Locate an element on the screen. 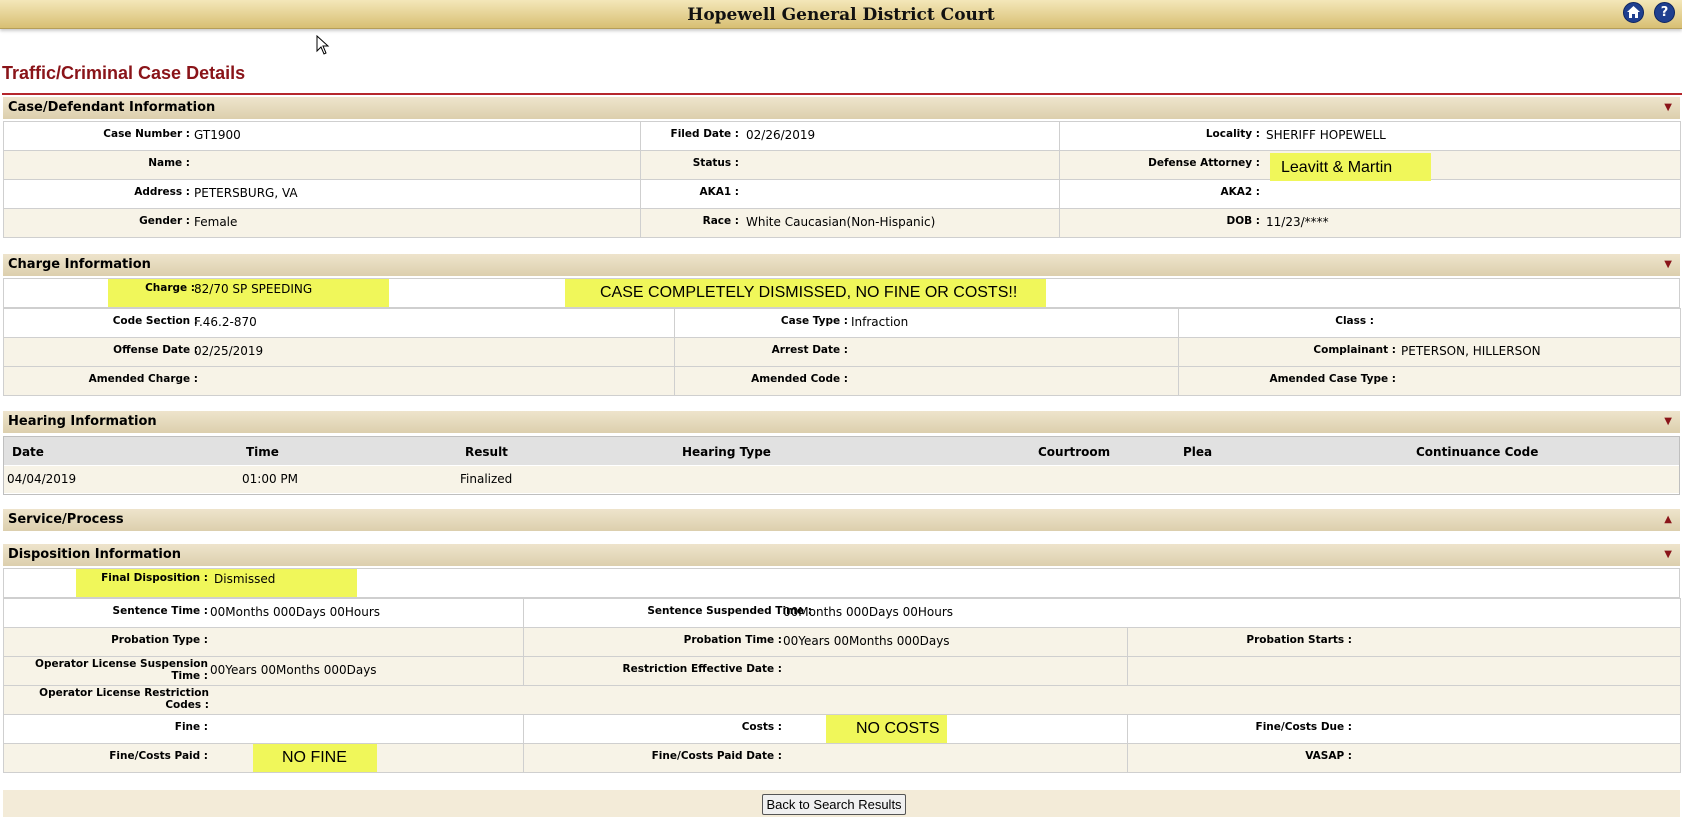 The image size is (1682, 826). fine-costs-paid-date-label: Fine/Costs Paid Date : is located at coordinates (716, 756).